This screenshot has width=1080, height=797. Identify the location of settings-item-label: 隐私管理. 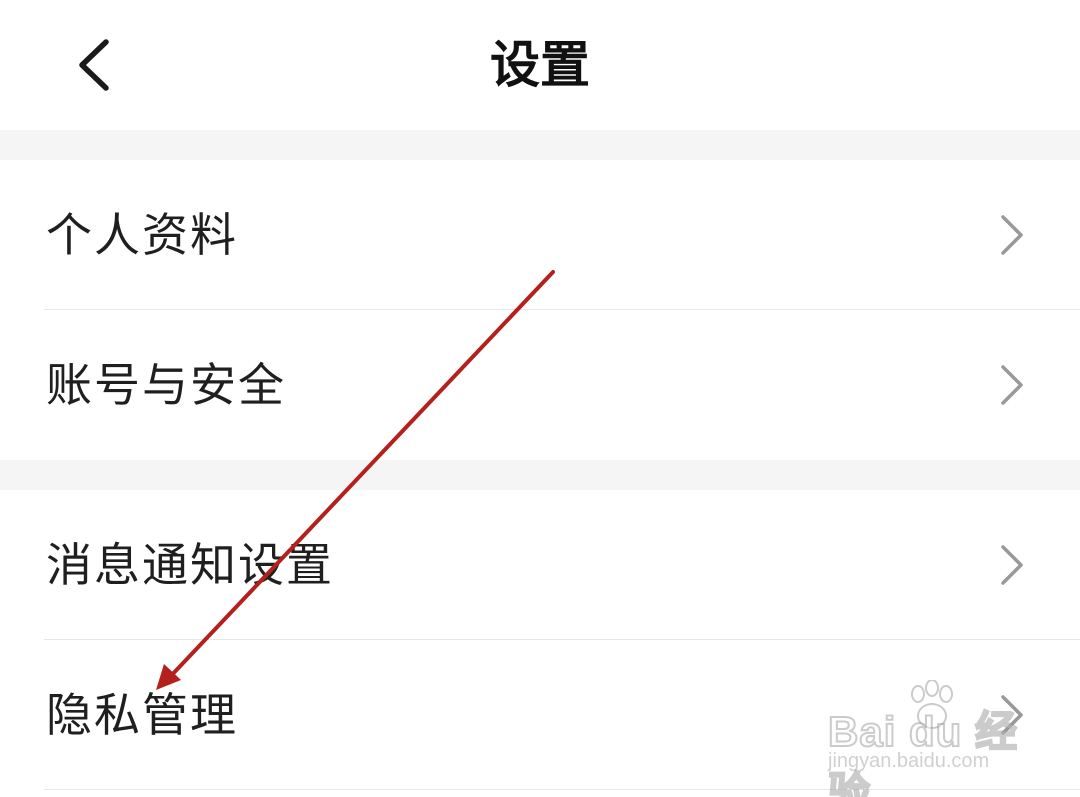
(142, 715).